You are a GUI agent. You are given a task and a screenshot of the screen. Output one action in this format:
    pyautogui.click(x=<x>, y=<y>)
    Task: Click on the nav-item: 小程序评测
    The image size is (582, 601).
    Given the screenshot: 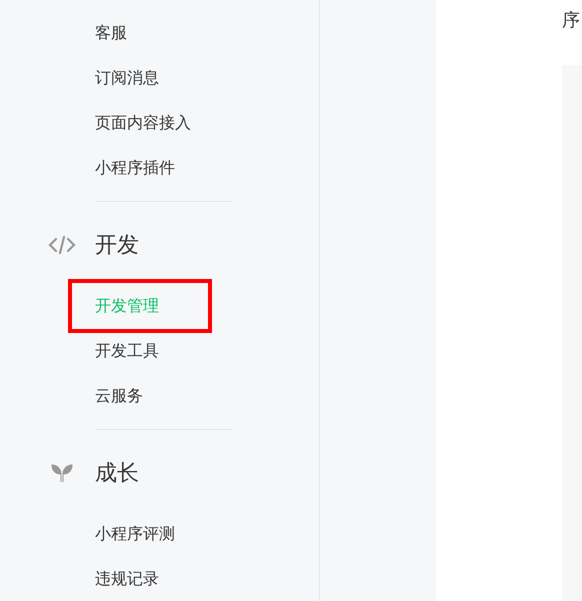 What is the action you would take?
    pyautogui.click(x=135, y=534)
    